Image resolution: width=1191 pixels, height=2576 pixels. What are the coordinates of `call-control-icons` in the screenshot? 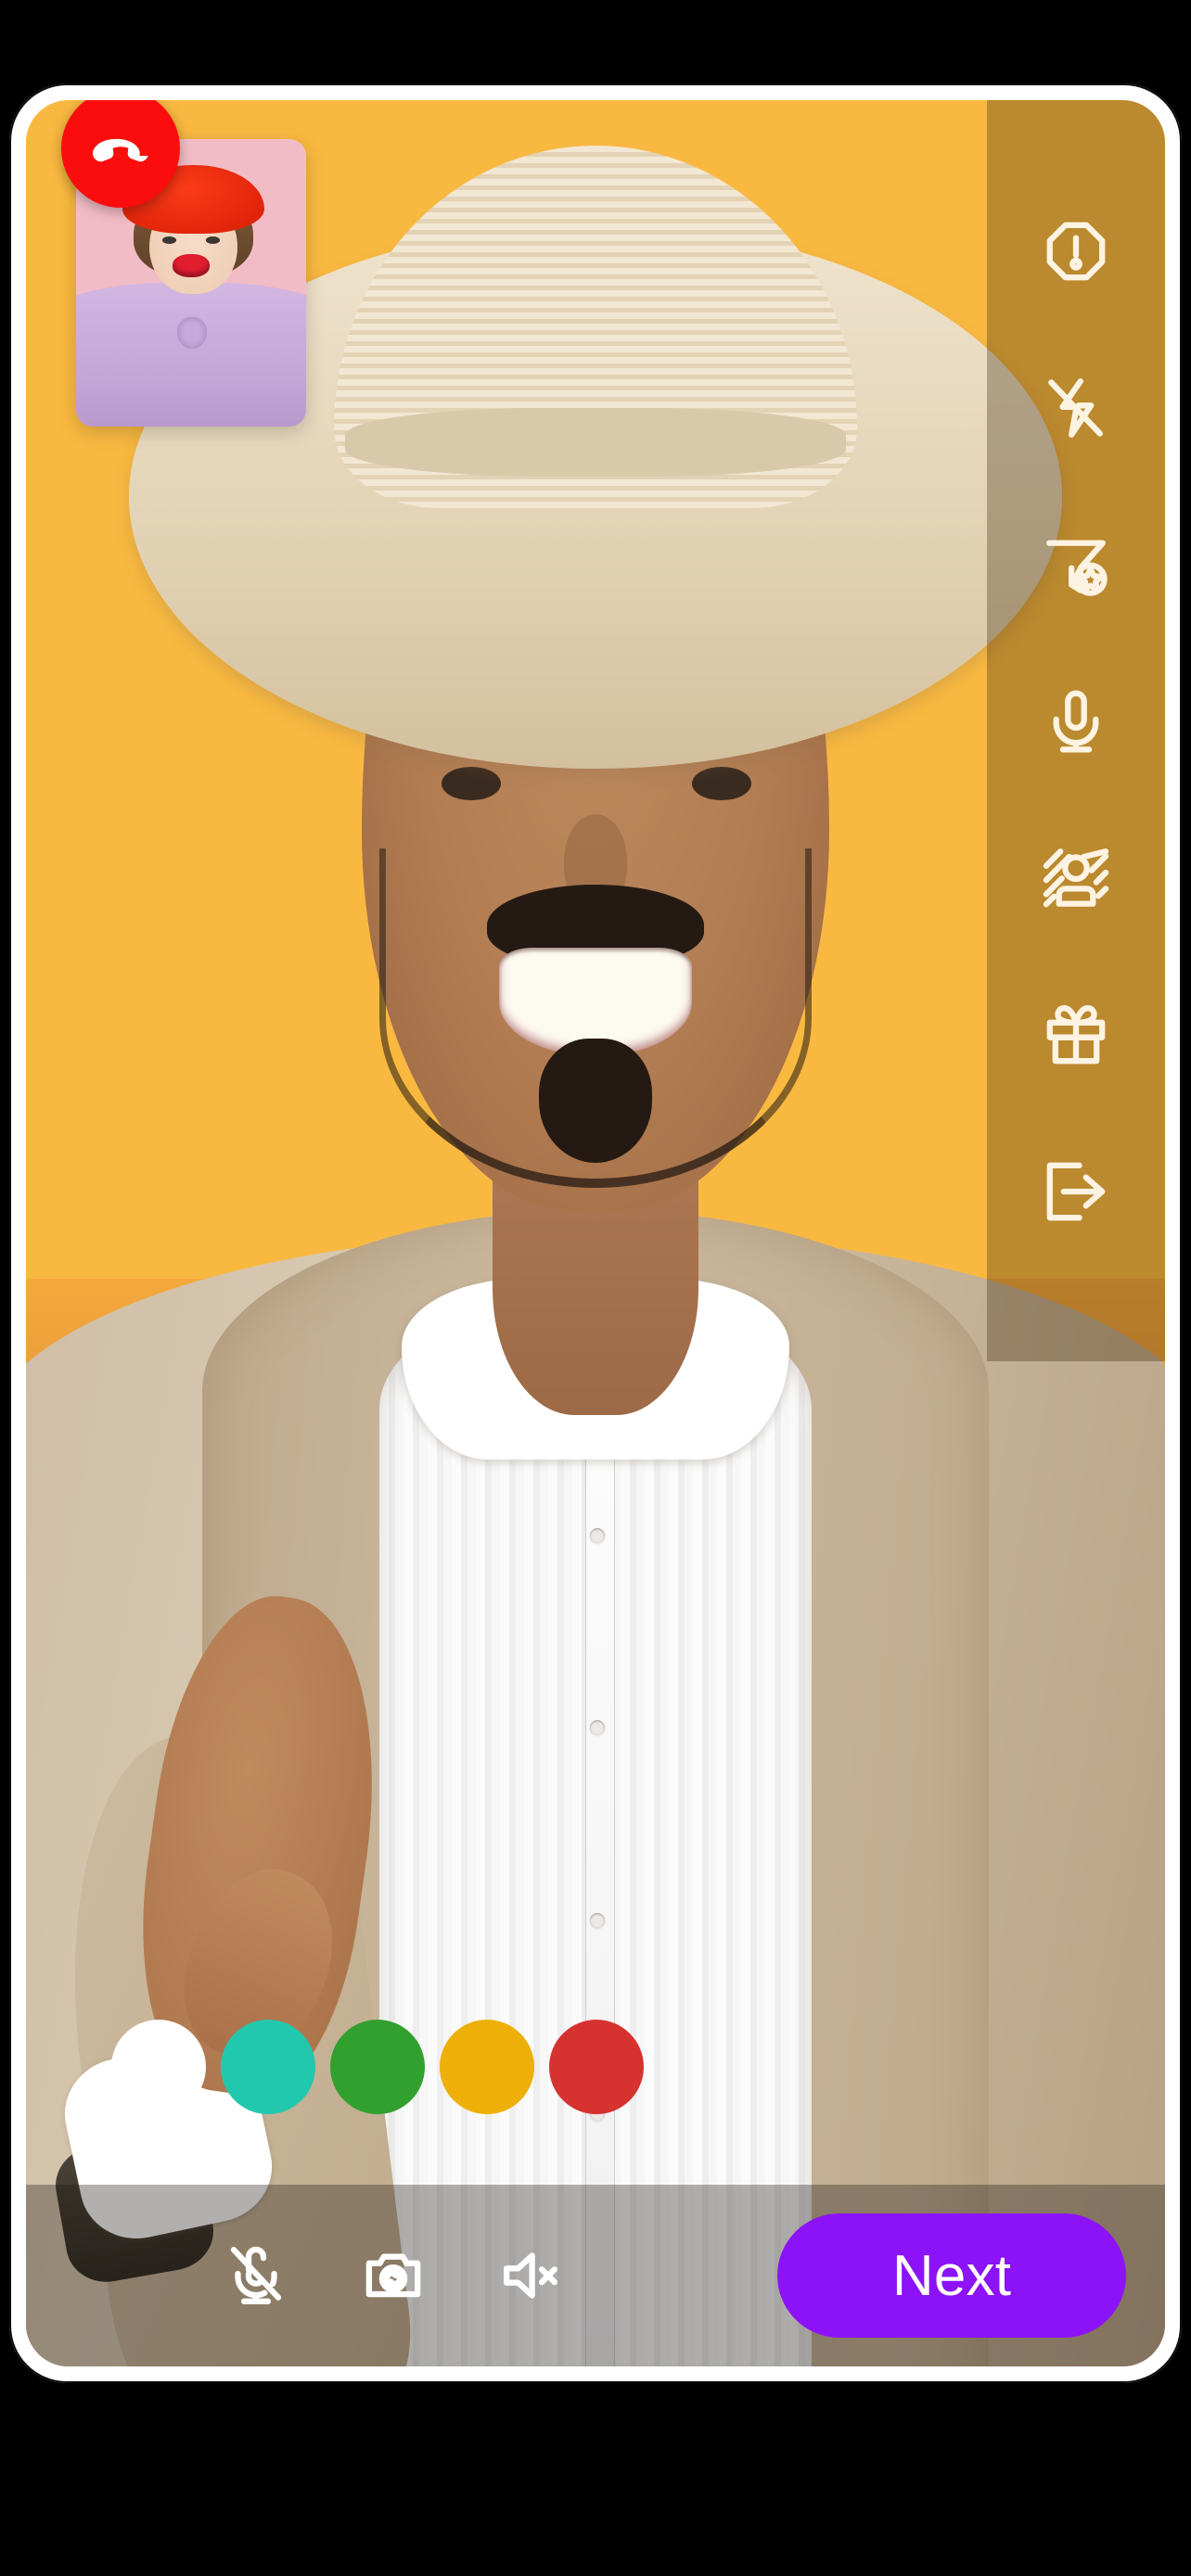 It's located at (393, 2275).